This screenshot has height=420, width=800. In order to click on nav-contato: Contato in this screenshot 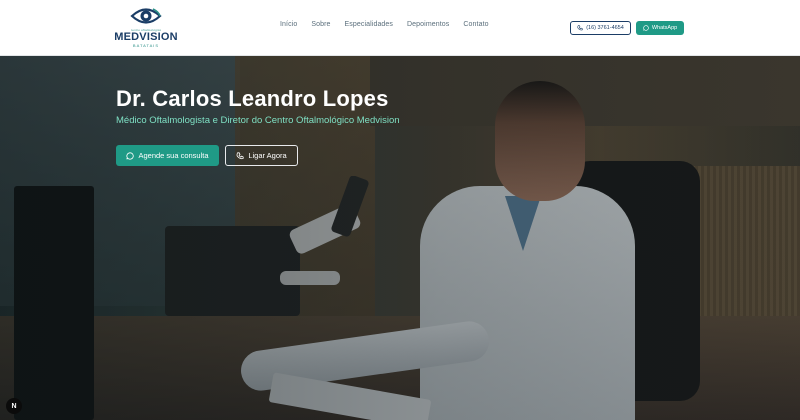, I will do `click(475, 24)`.